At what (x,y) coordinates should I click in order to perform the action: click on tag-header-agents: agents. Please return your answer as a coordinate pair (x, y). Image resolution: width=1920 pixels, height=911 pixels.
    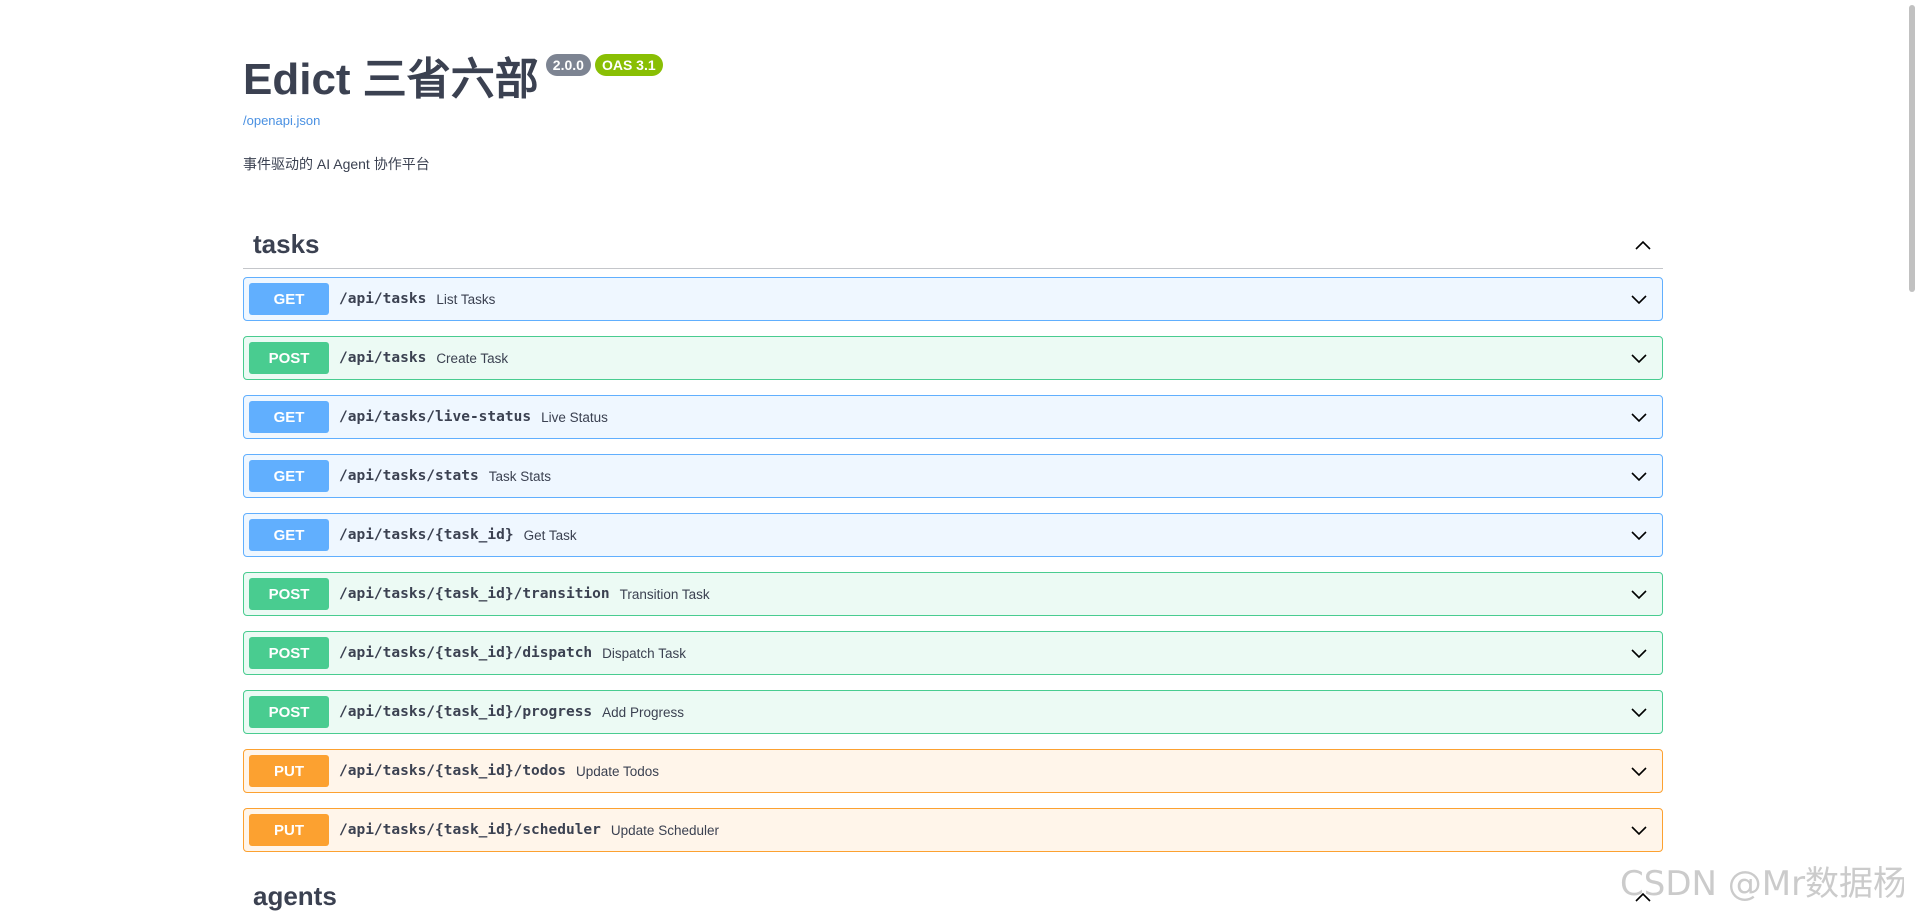
    Looking at the image, I should click on (953, 892).